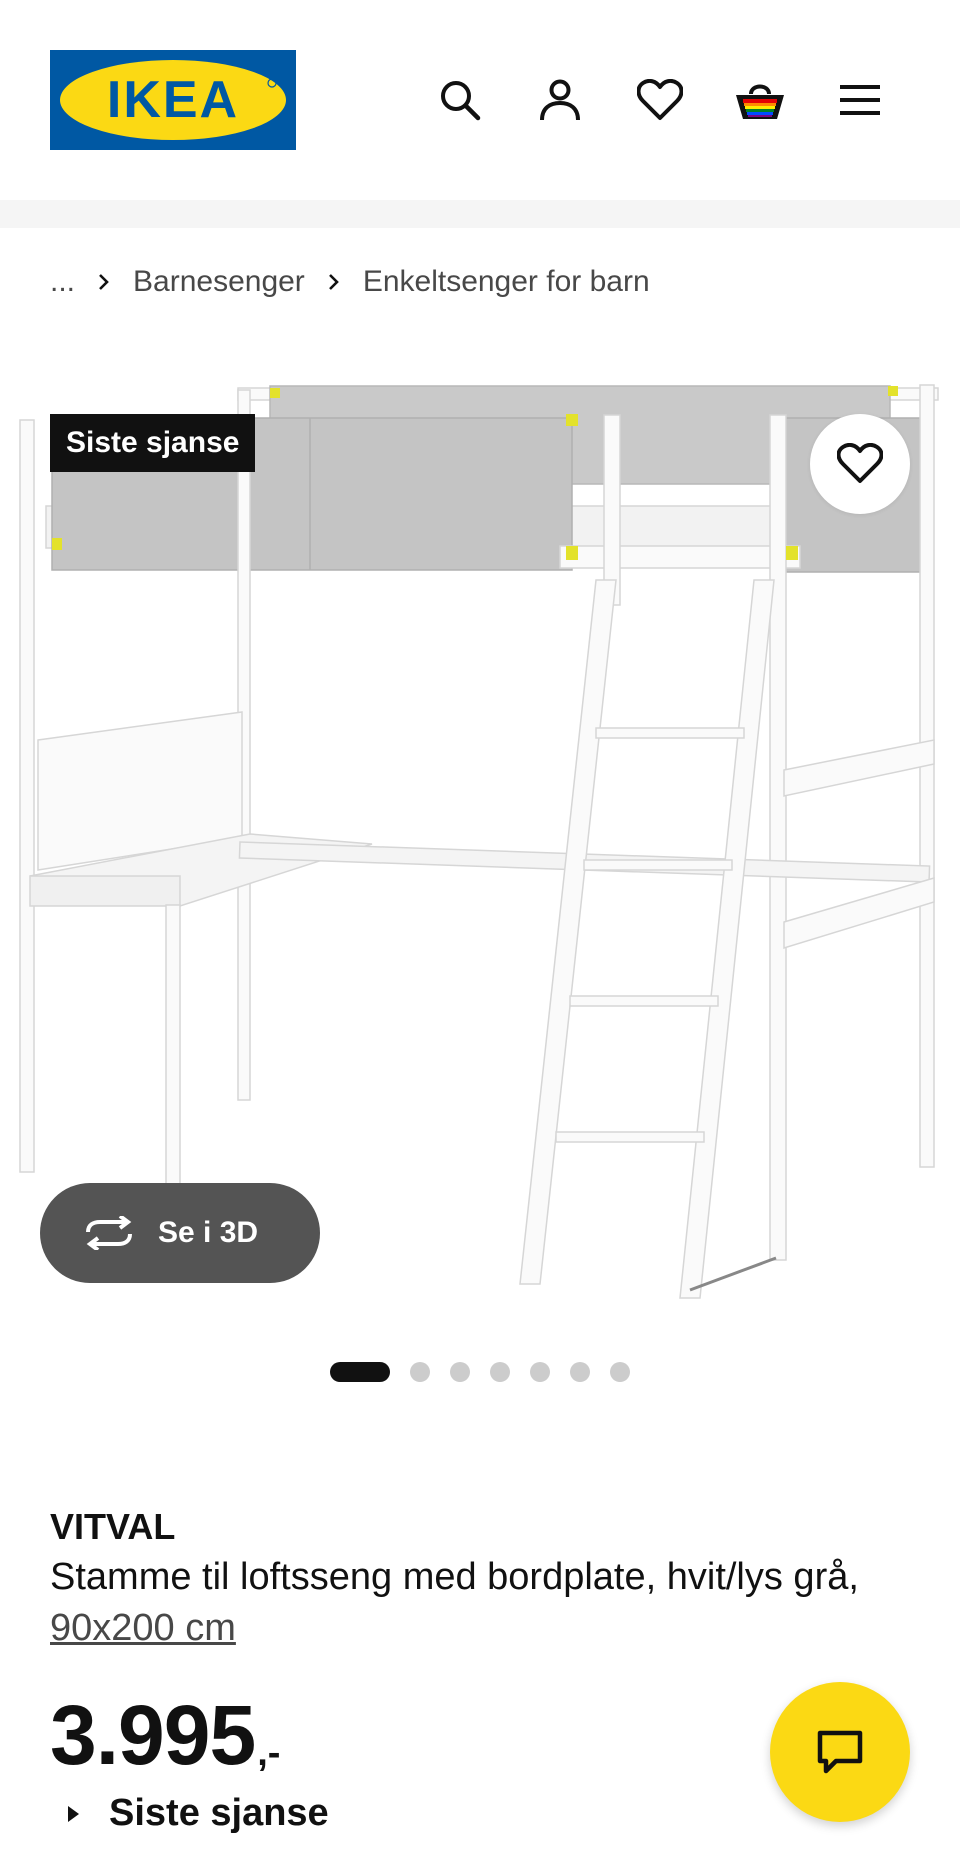 Image resolution: width=960 pixels, height=1872 pixels. Describe the element at coordinates (153, 1735) in the screenshot. I see `price-value: 3.995` at that location.